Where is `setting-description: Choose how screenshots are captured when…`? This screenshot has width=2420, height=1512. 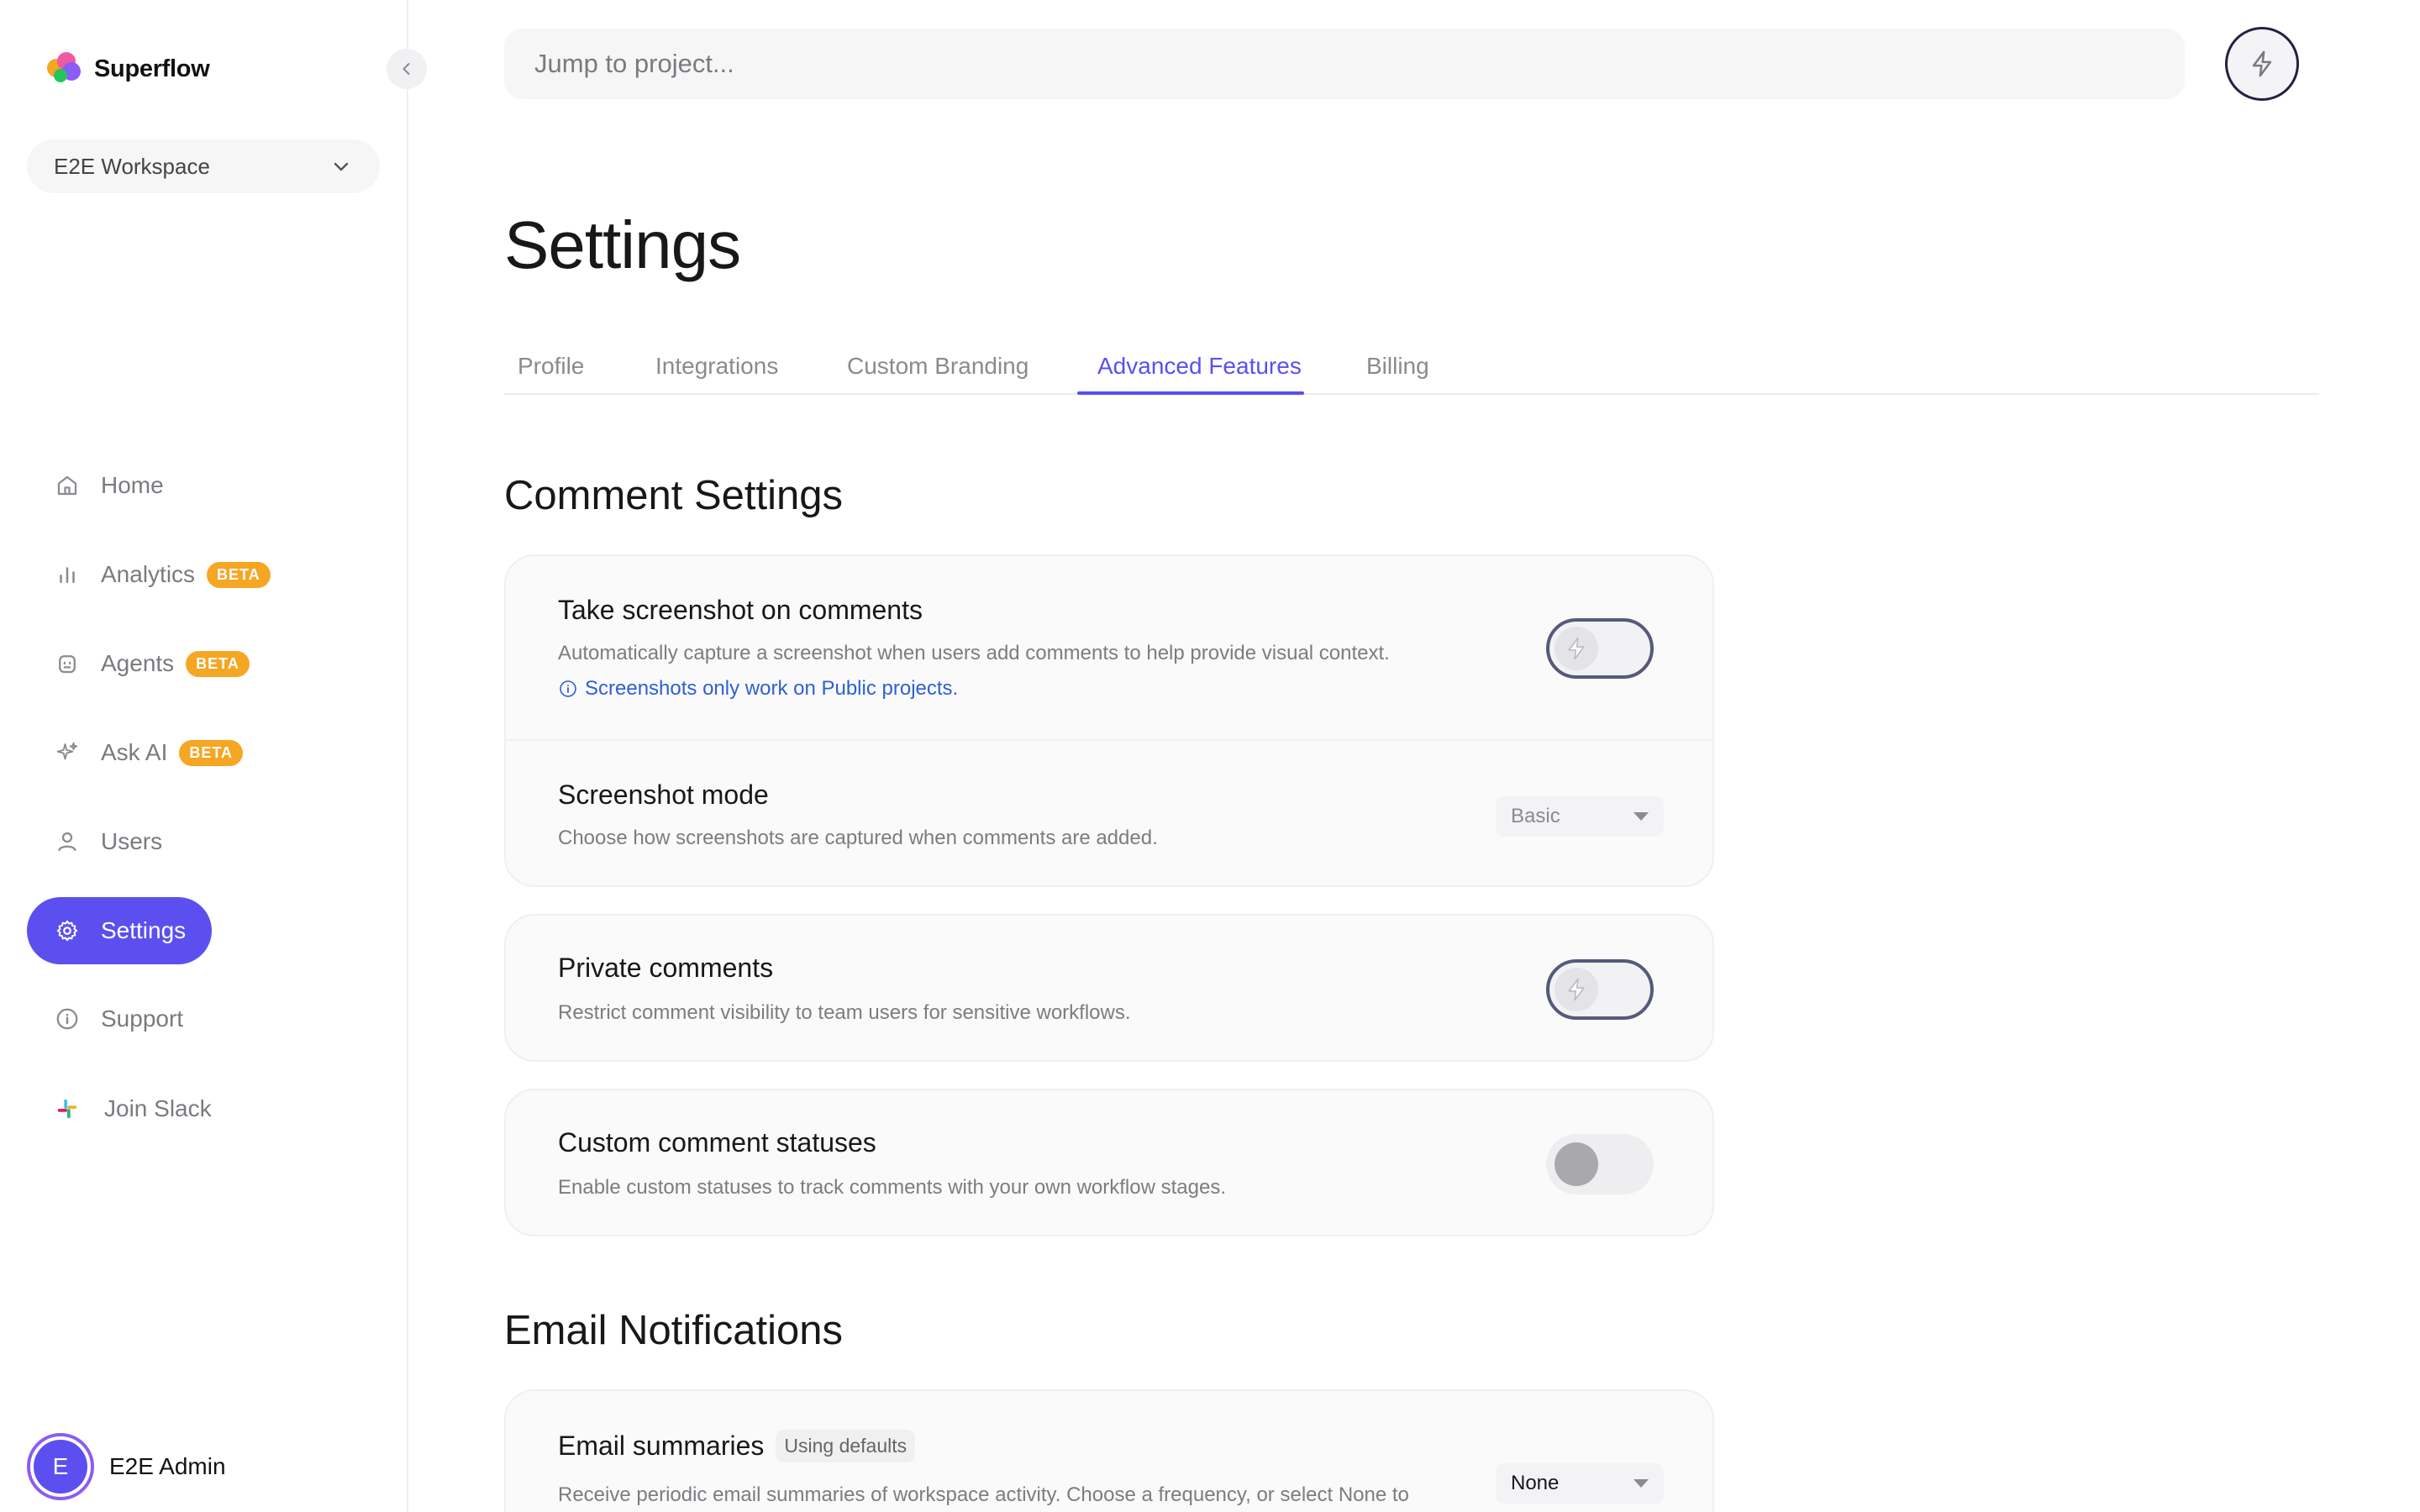
setting-description: Choose how screenshots are captured when… is located at coordinates (858, 838).